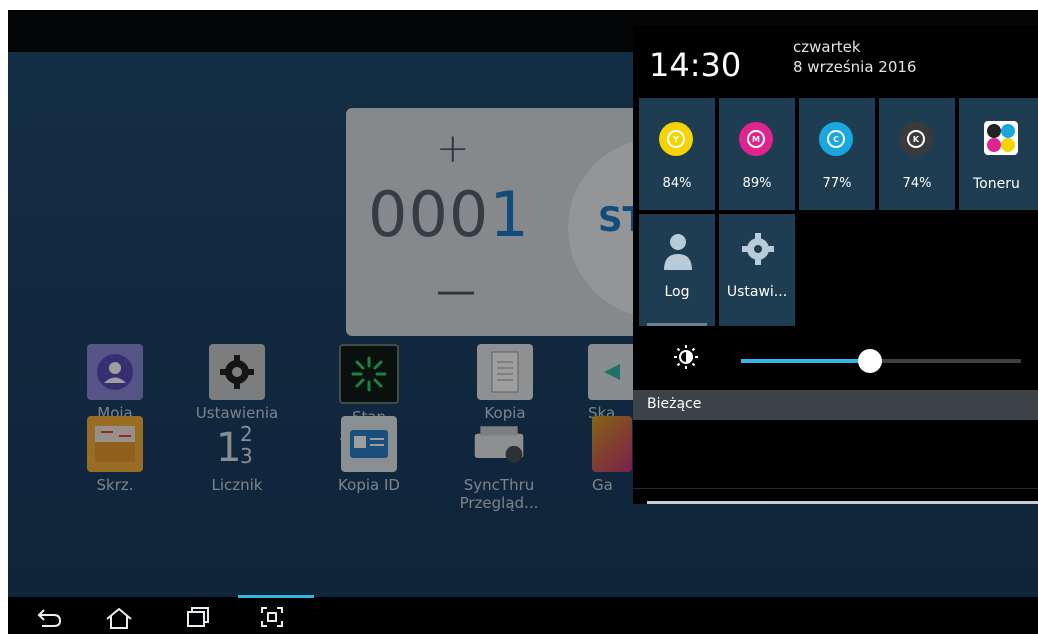 The height and width of the screenshot is (634, 1038). I want to click on app-kopia-id: Kopia ID, so click(369, 455).